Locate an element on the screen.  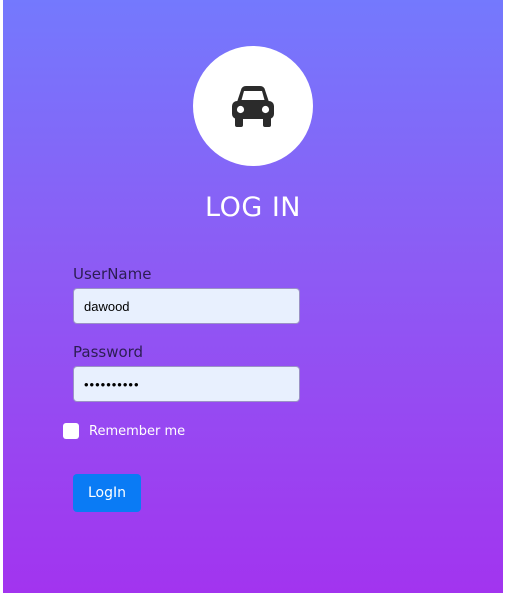
avatar-circle is located at coordinates (253, 106).